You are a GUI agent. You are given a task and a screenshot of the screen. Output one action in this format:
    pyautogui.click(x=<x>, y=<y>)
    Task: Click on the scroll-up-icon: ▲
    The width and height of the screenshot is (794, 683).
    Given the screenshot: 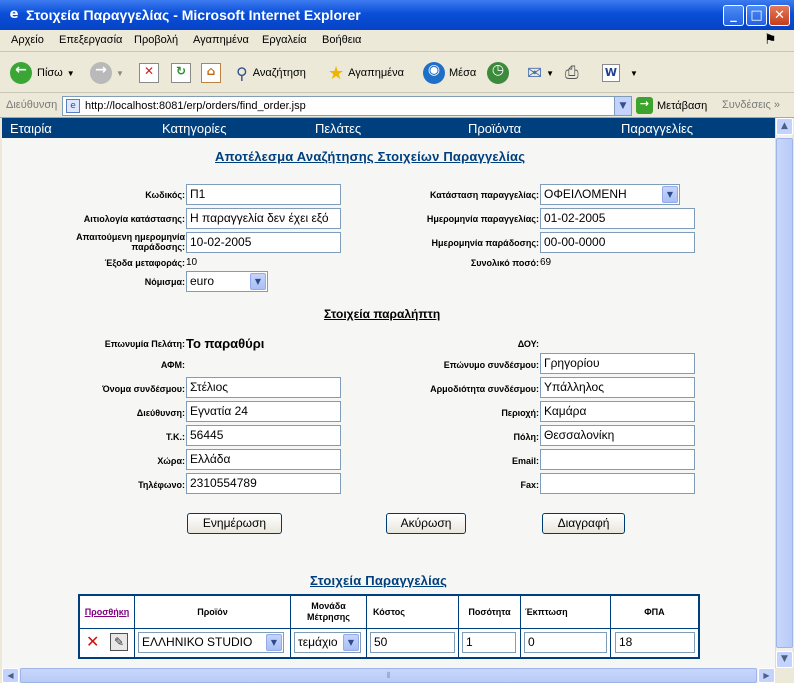 What is the action you would take?
    pyautogui.click(x=784, y=126)
    